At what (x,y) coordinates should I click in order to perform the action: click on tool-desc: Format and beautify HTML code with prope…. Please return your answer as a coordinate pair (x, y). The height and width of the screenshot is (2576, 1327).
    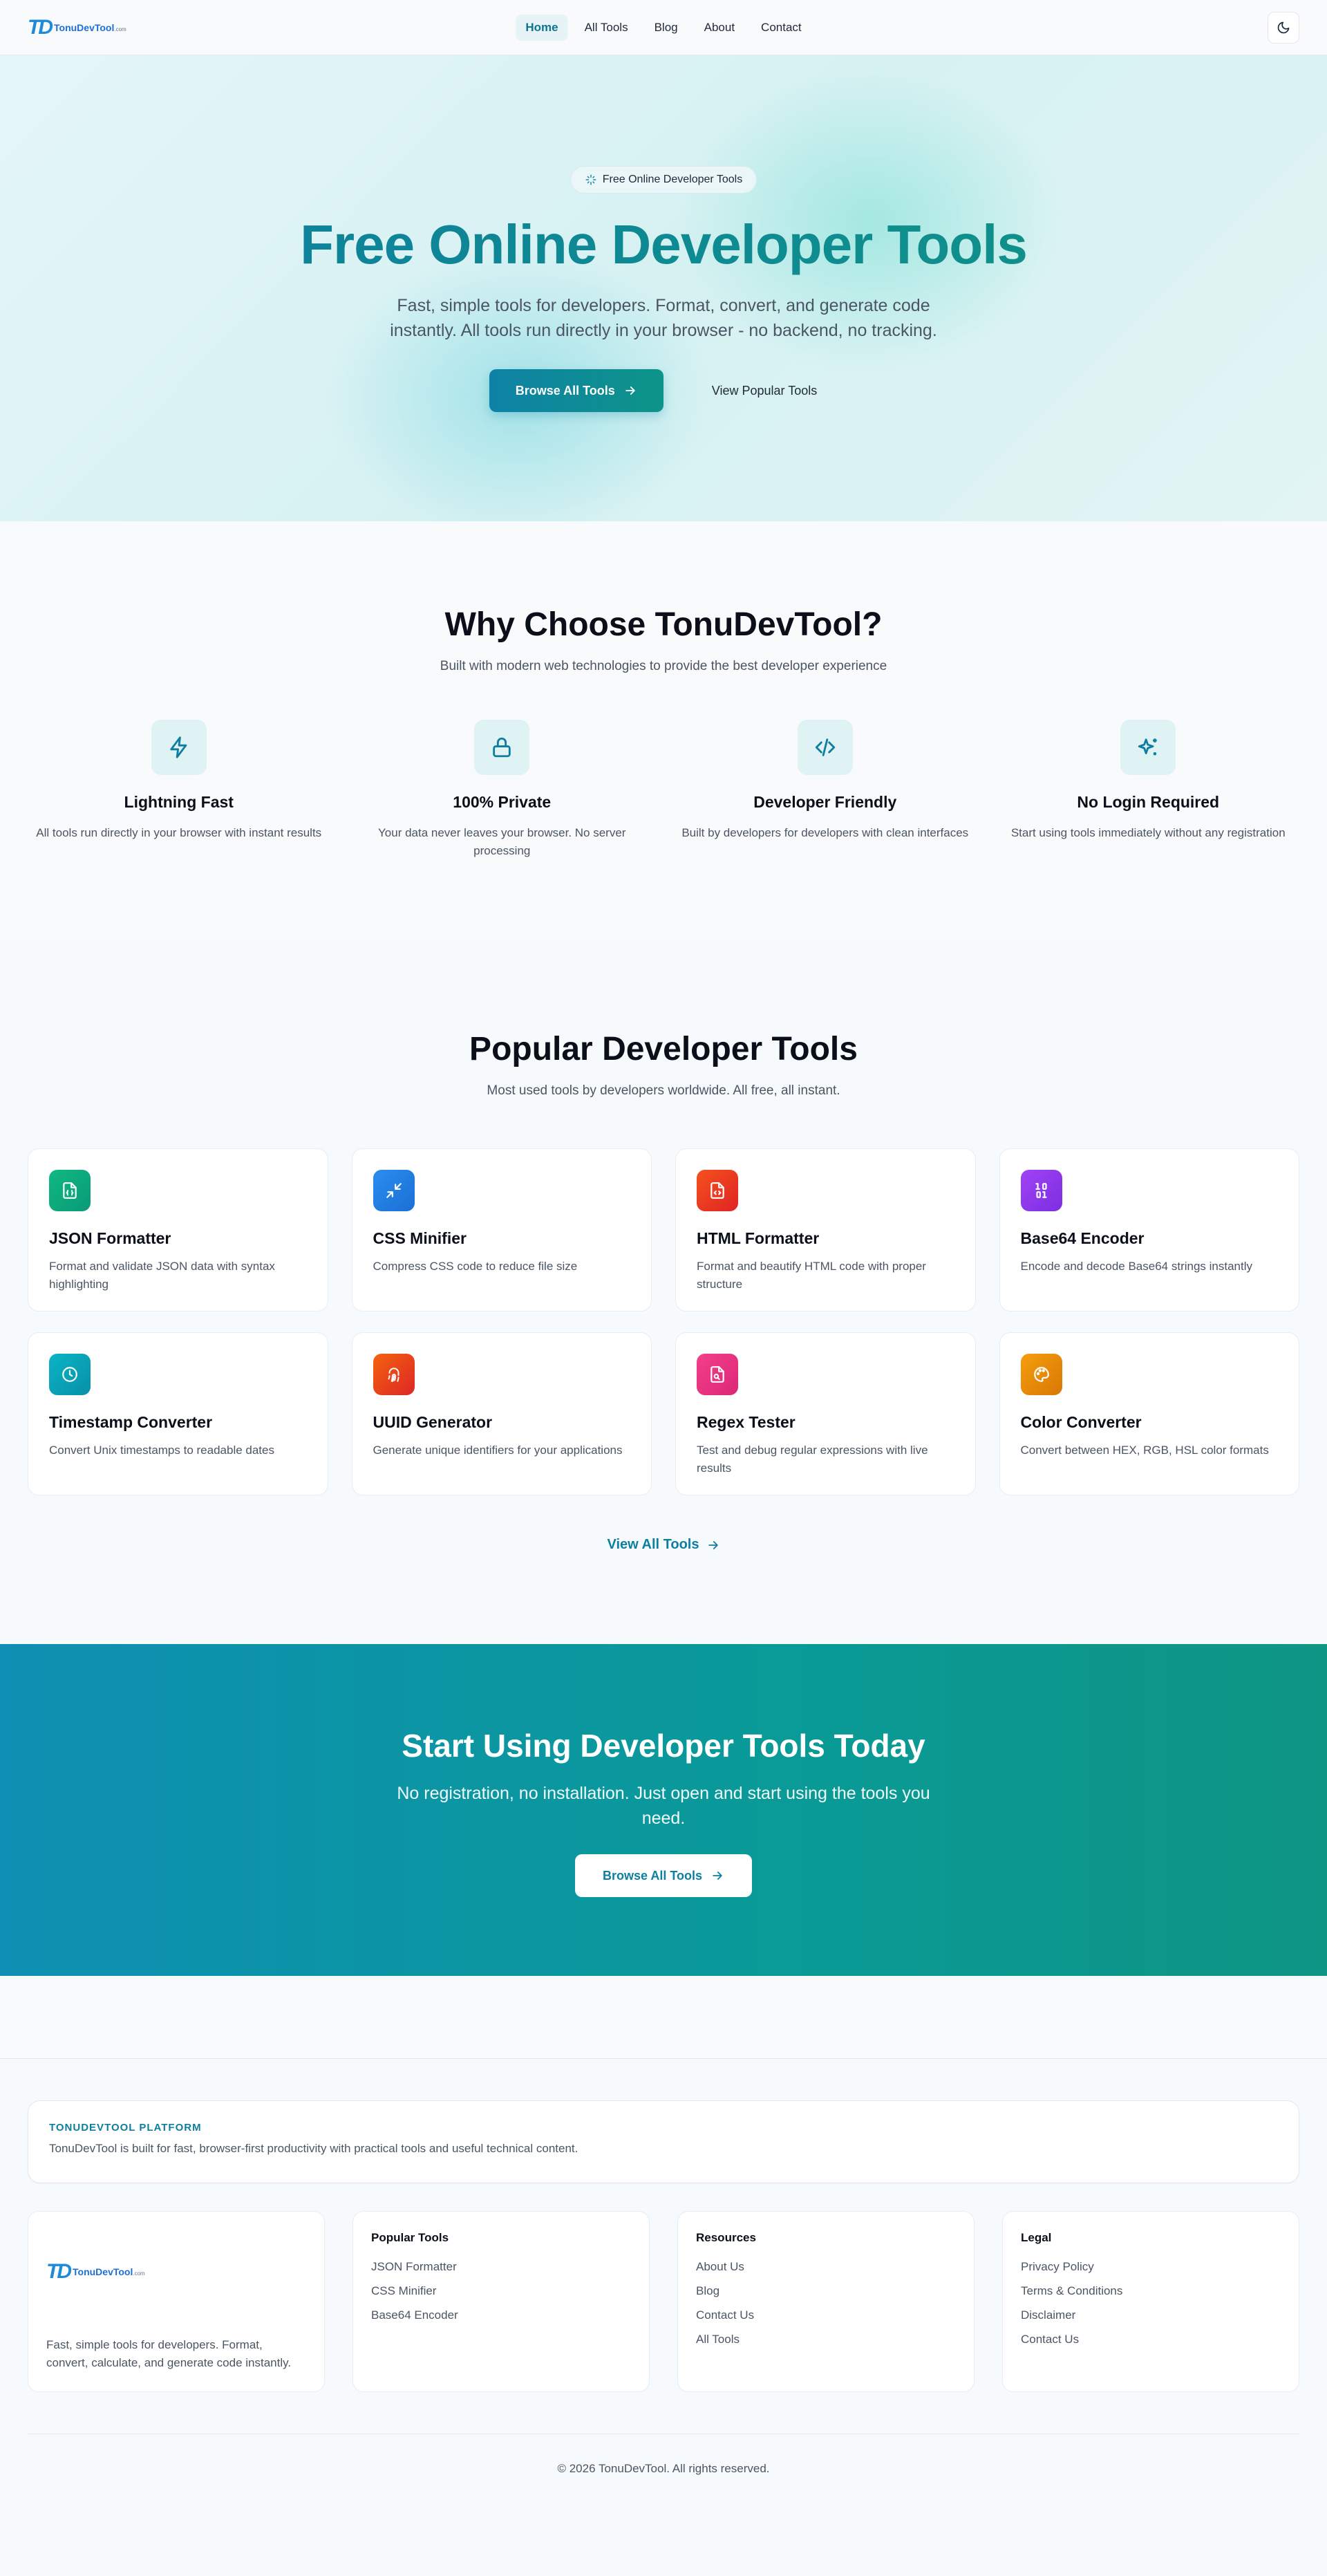
    Looking at the image, I should click on (812, 1275).